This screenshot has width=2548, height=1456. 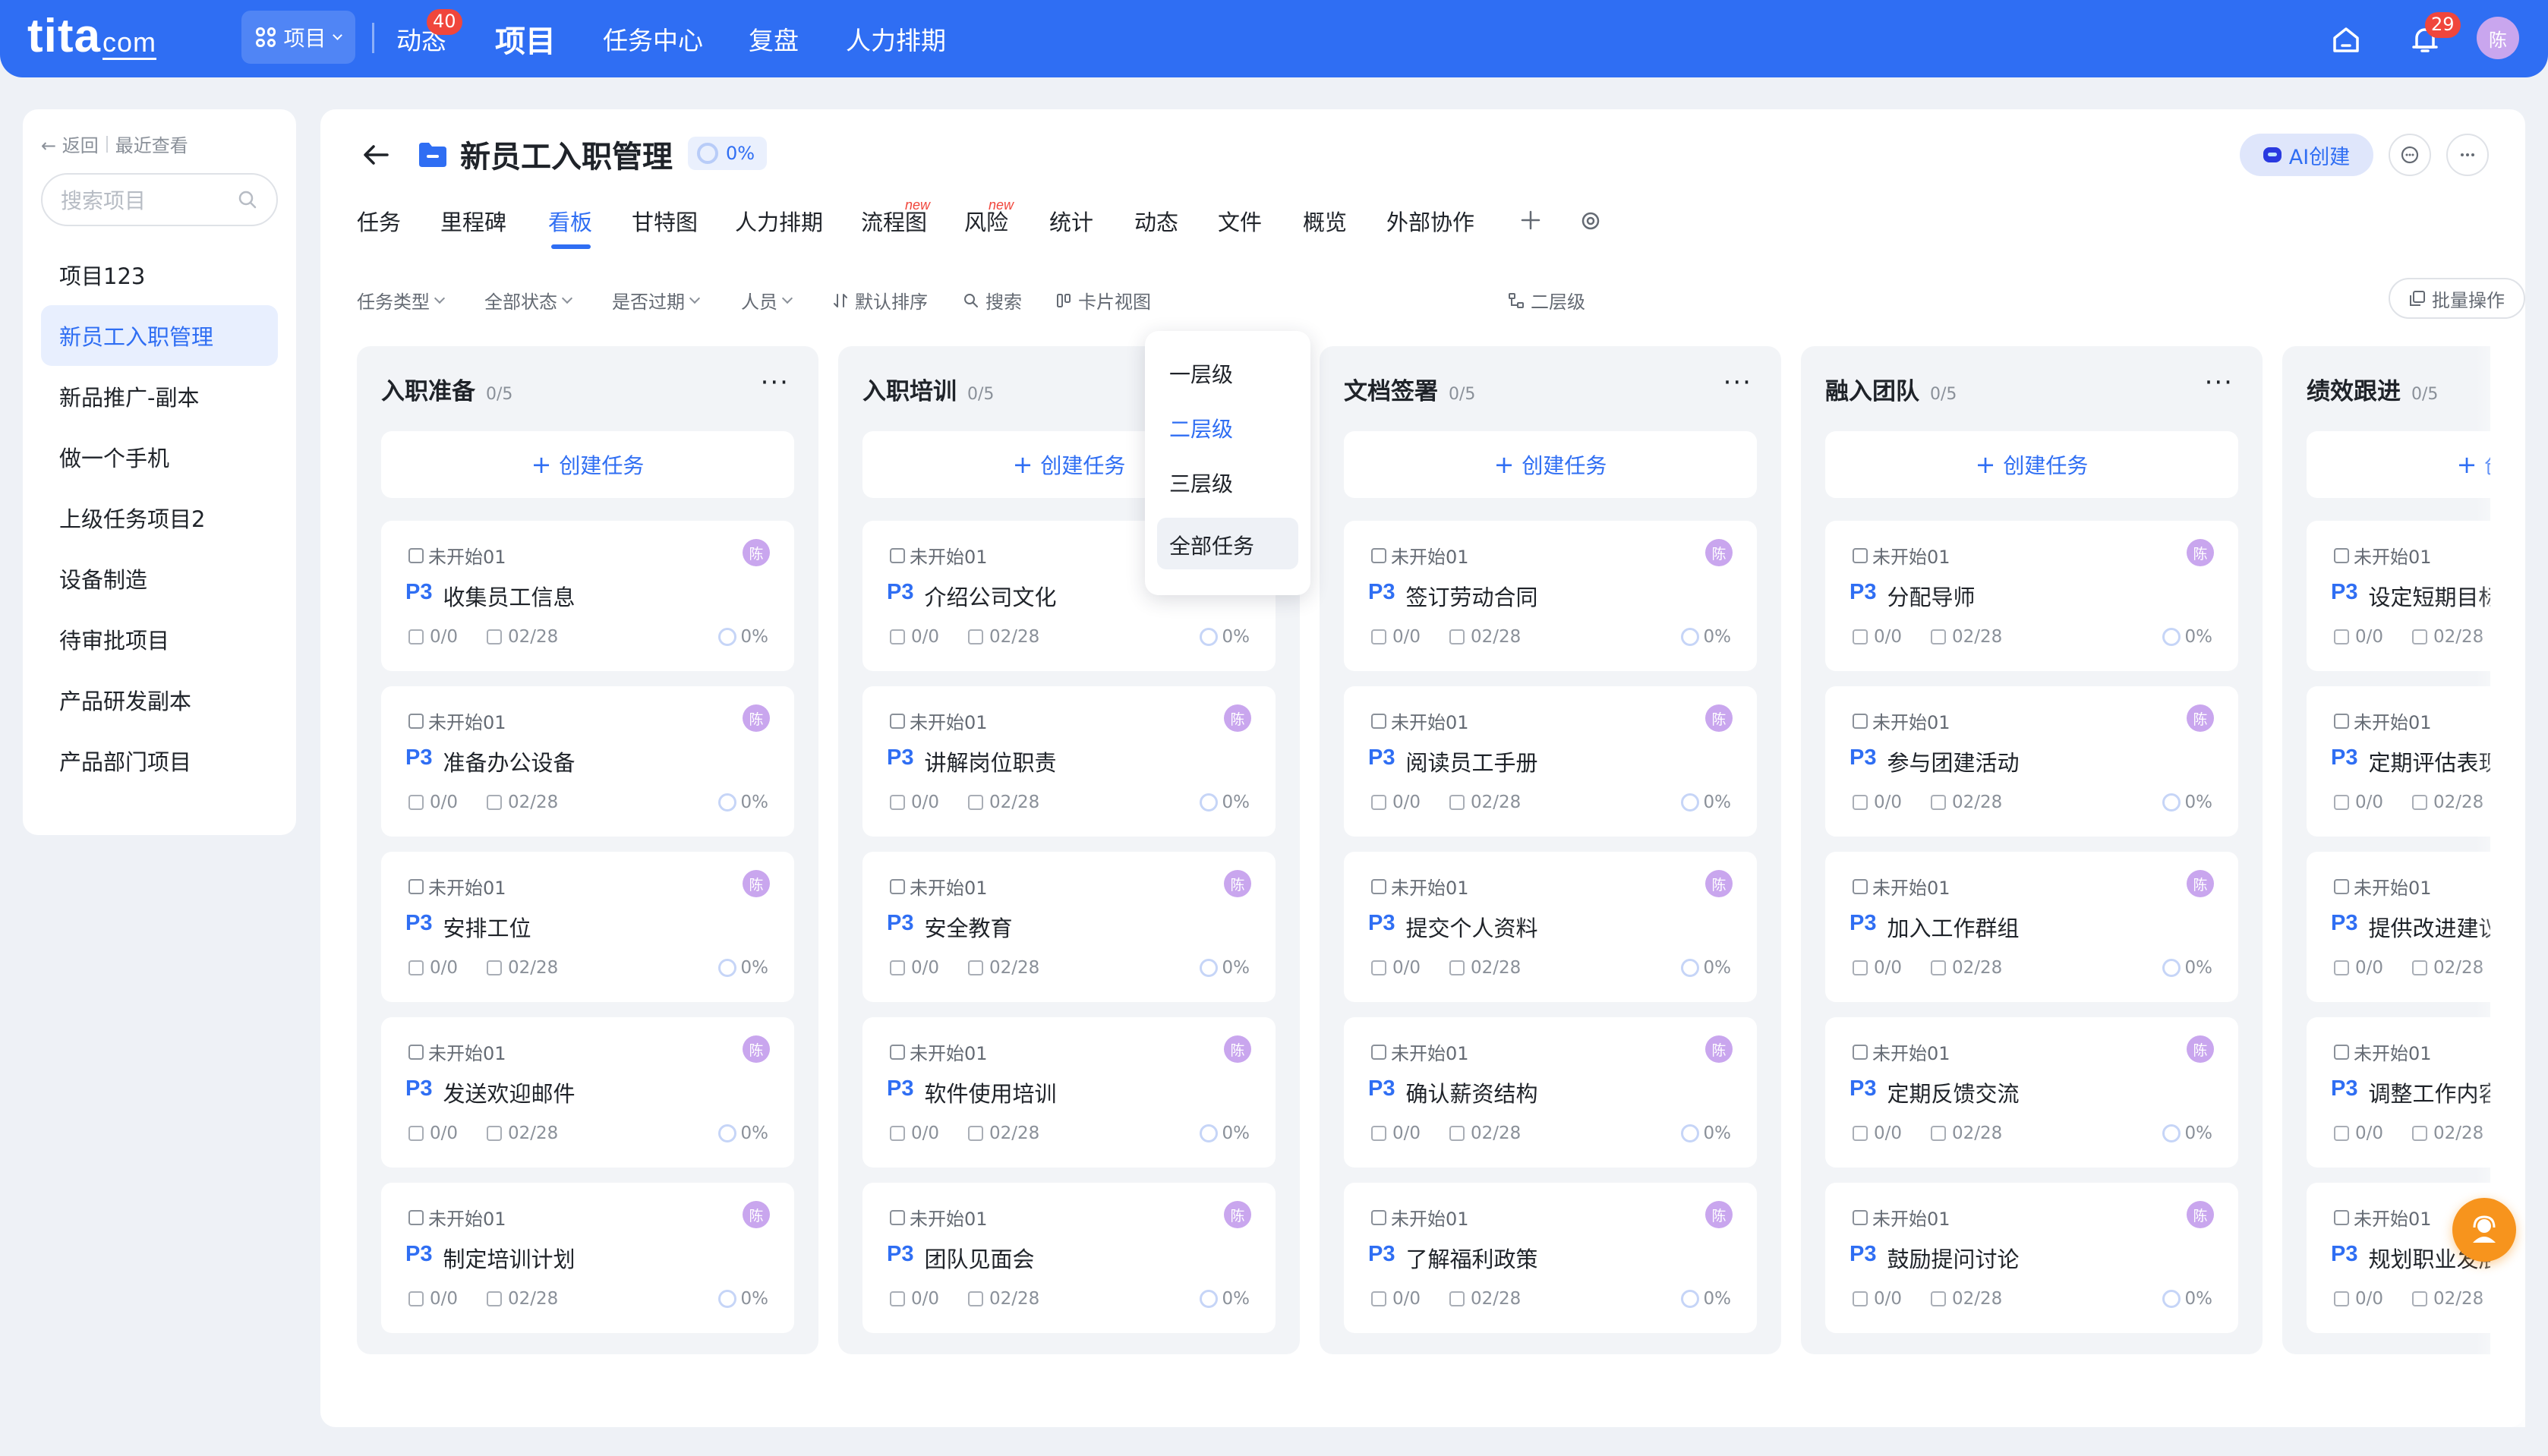 What do you see at coordinates (2398, 927) in the screenshot?
I see `task-card: 未开始01陈P3提供改进建议0/002/280%` at bounding box center [2398, 927].